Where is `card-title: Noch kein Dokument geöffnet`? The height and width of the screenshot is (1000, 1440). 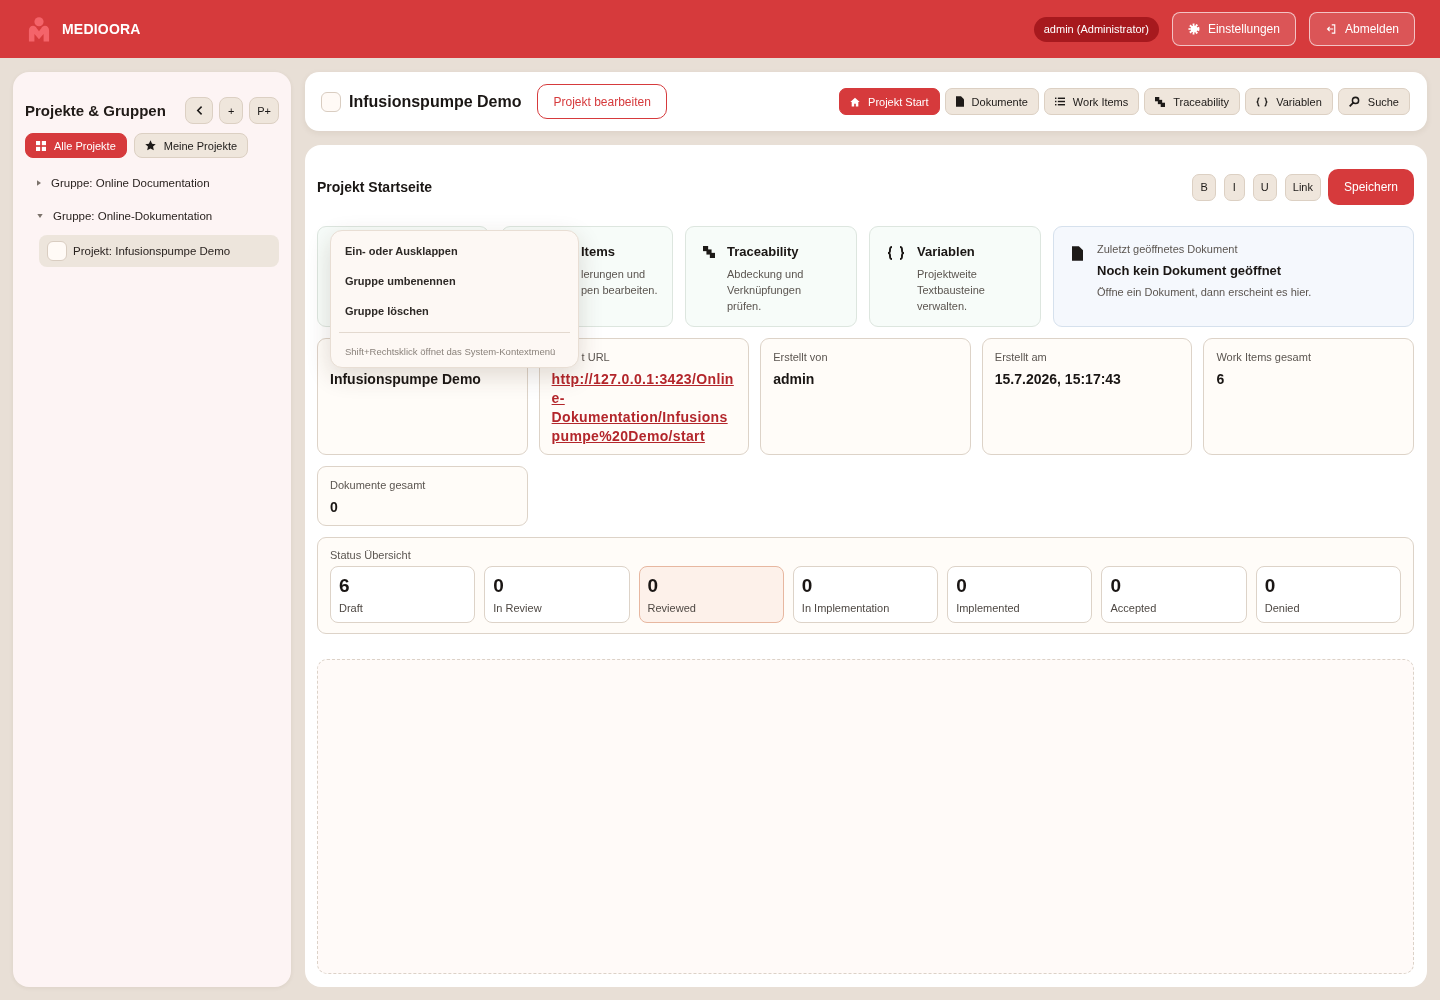 card-title: Noch kein Dokument geöffnet is located at coordinates (1190, 271).